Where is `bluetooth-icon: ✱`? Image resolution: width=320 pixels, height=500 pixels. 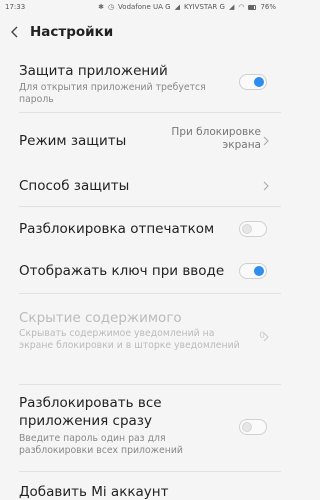 bluetooth-icon: ✱ is located at coordinates (101, 7).